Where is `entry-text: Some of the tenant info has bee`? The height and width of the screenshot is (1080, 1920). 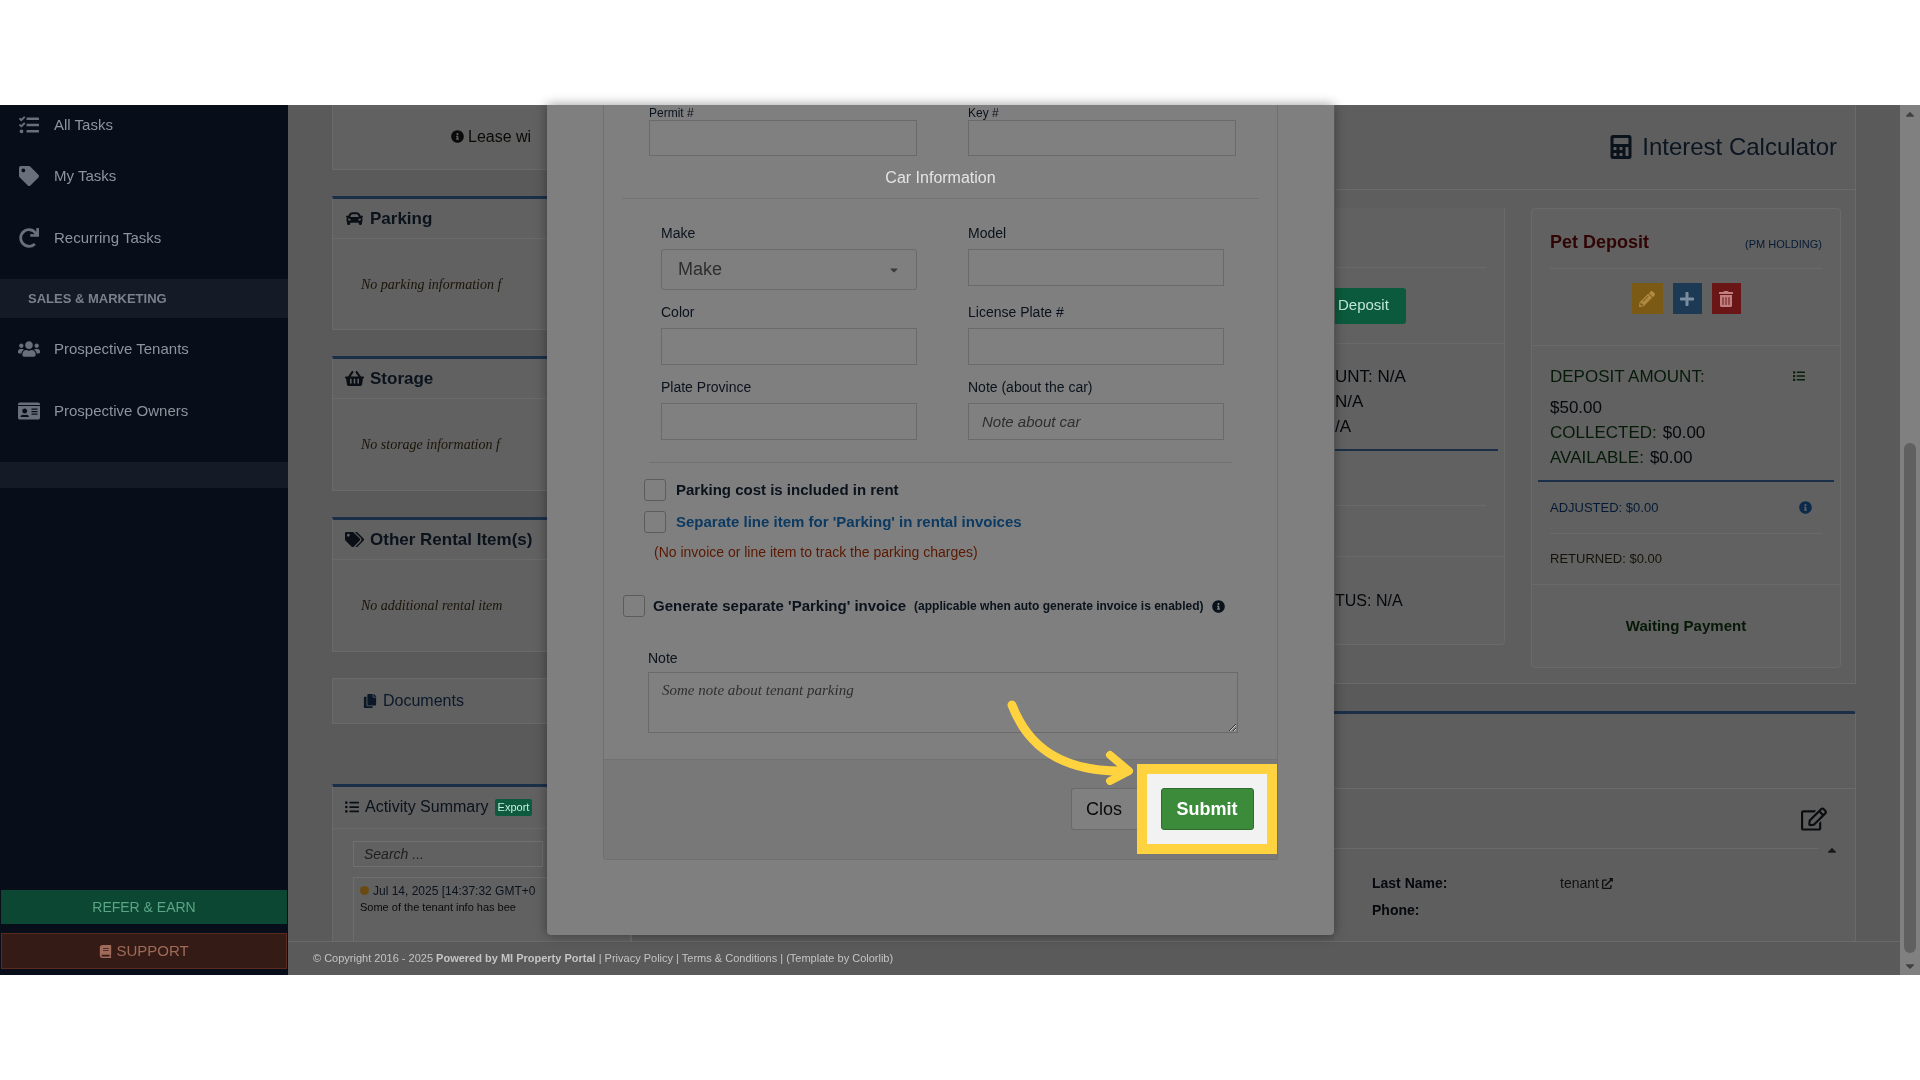
entry-text: Some of the tenant info has bee is located at coordinates (438, 906).